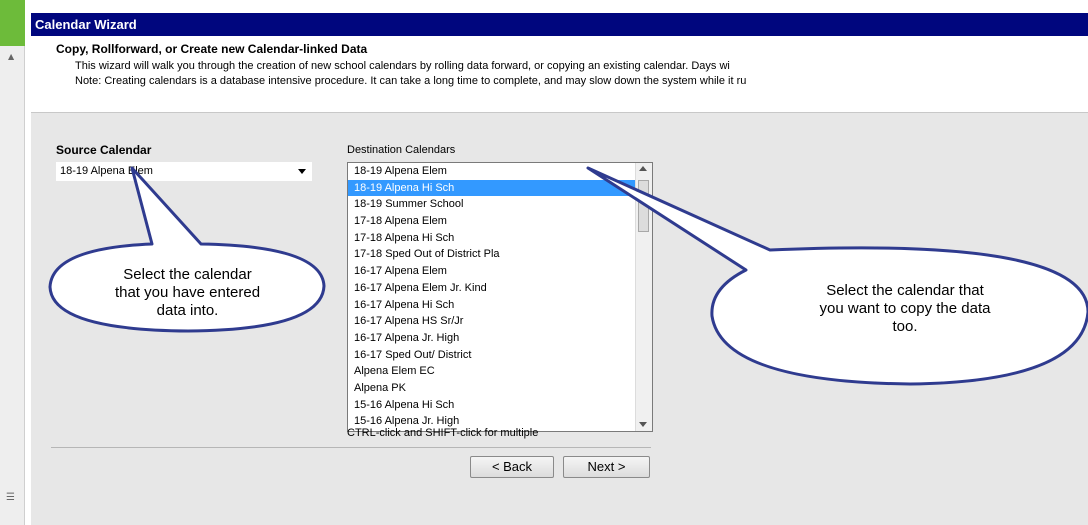 The width and height of the screenshot is (1088, 525). I want to click on destination-callout-line: Select the calendar that, so click(905, 290).